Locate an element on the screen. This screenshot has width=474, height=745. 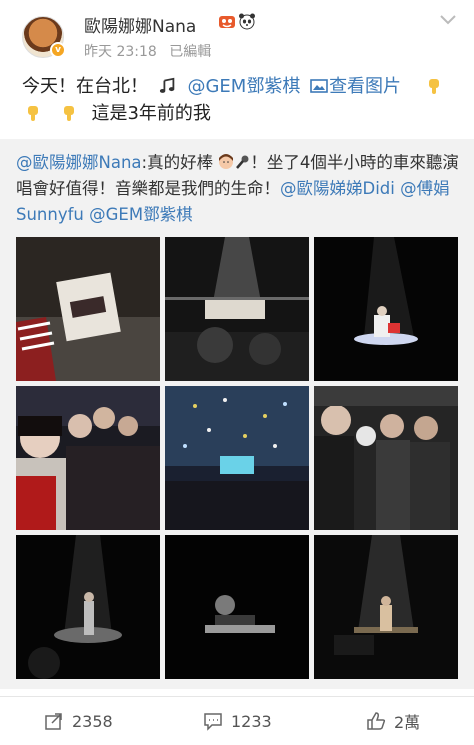
crown-icon is located at coordinates (227, 22).